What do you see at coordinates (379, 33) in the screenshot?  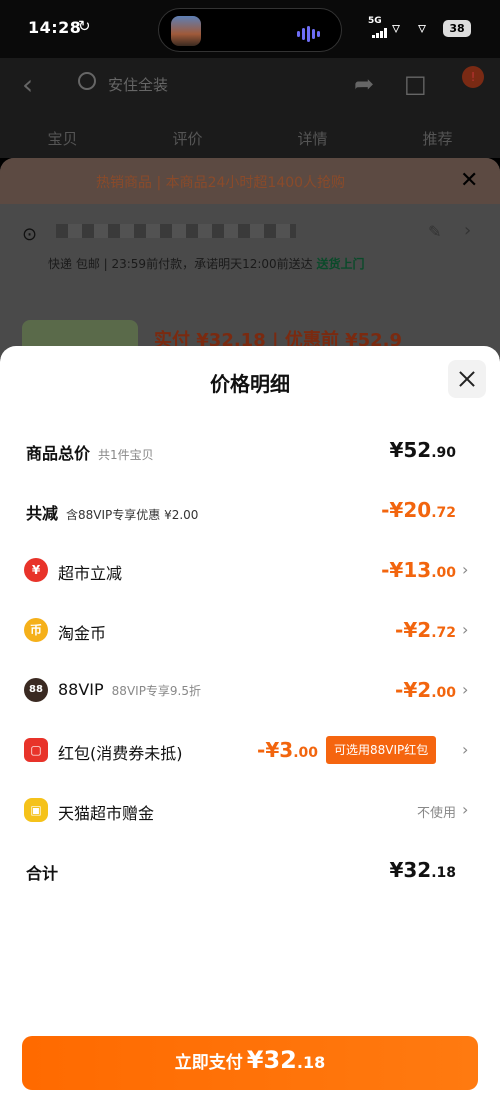 I see `signal-icon` at bounding box center [379, 33].